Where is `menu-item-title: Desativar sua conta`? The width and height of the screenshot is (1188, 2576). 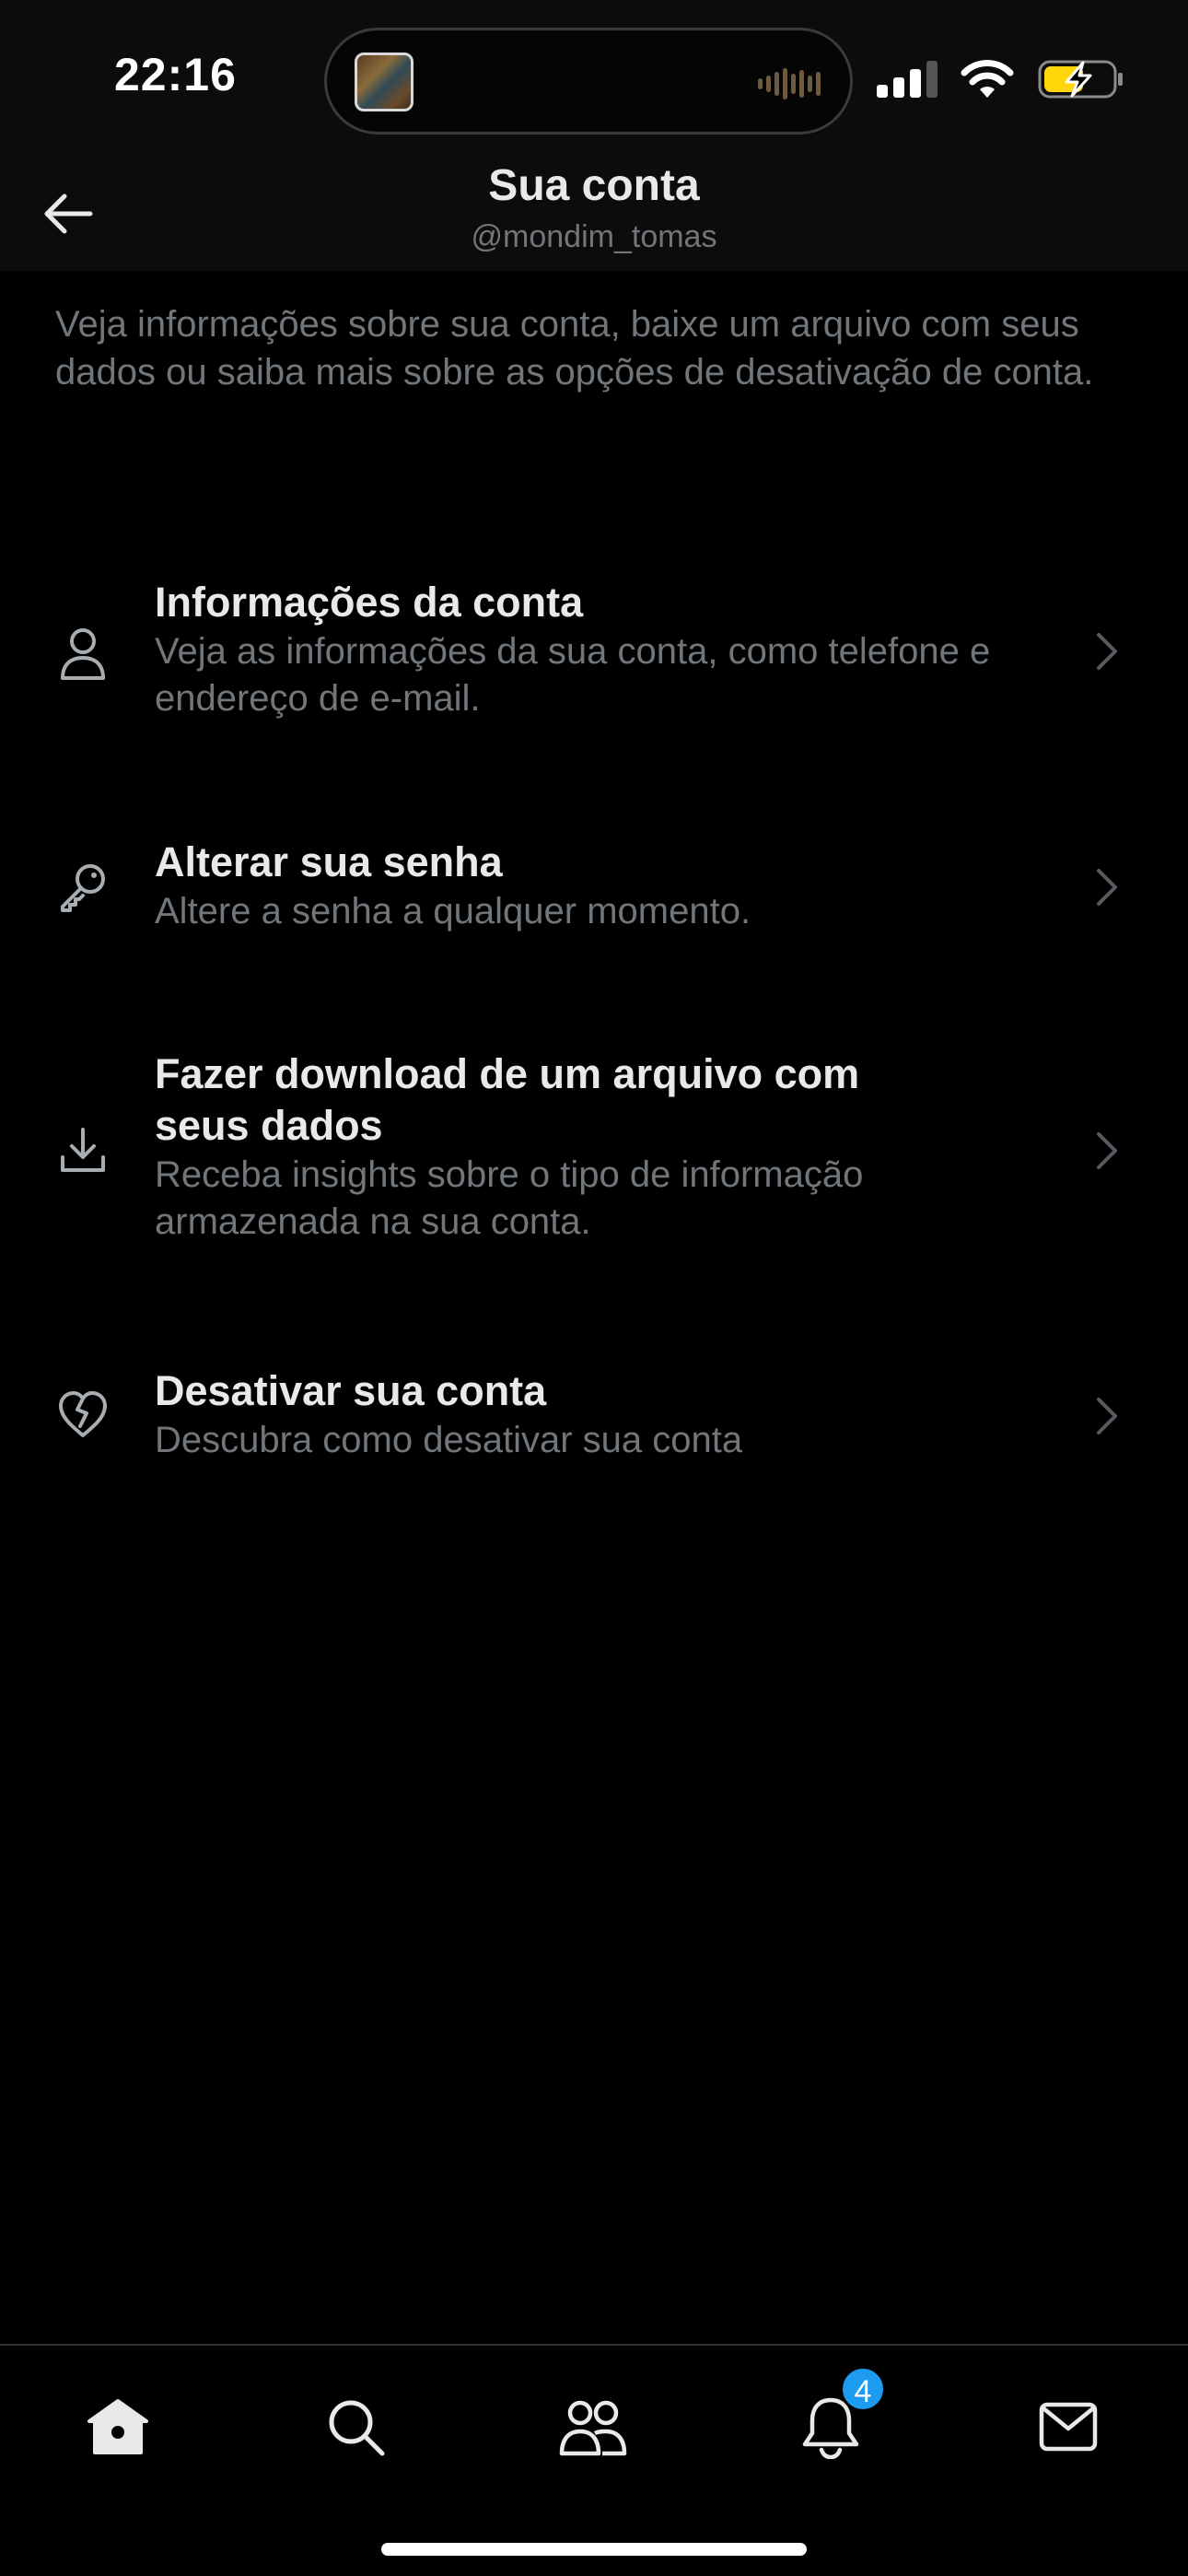
menu-item-title: Desativar sua conta is located at coordinates (351, 1390).